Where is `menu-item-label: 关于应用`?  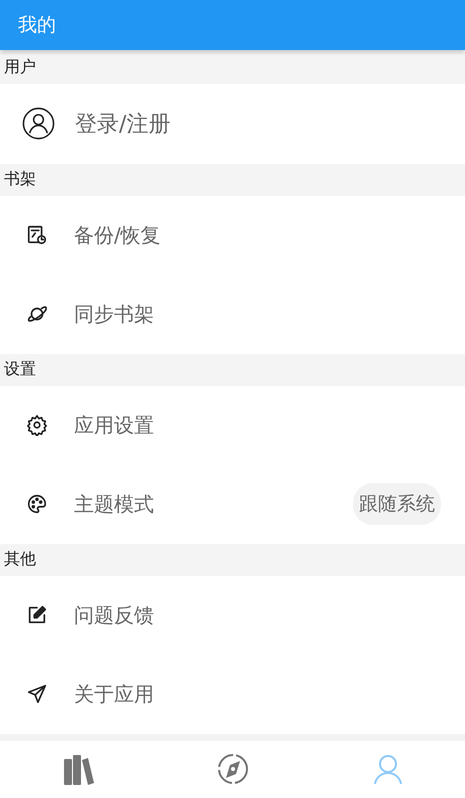
menu-item-label: 关于应用 is located at coordinates (257, 694).